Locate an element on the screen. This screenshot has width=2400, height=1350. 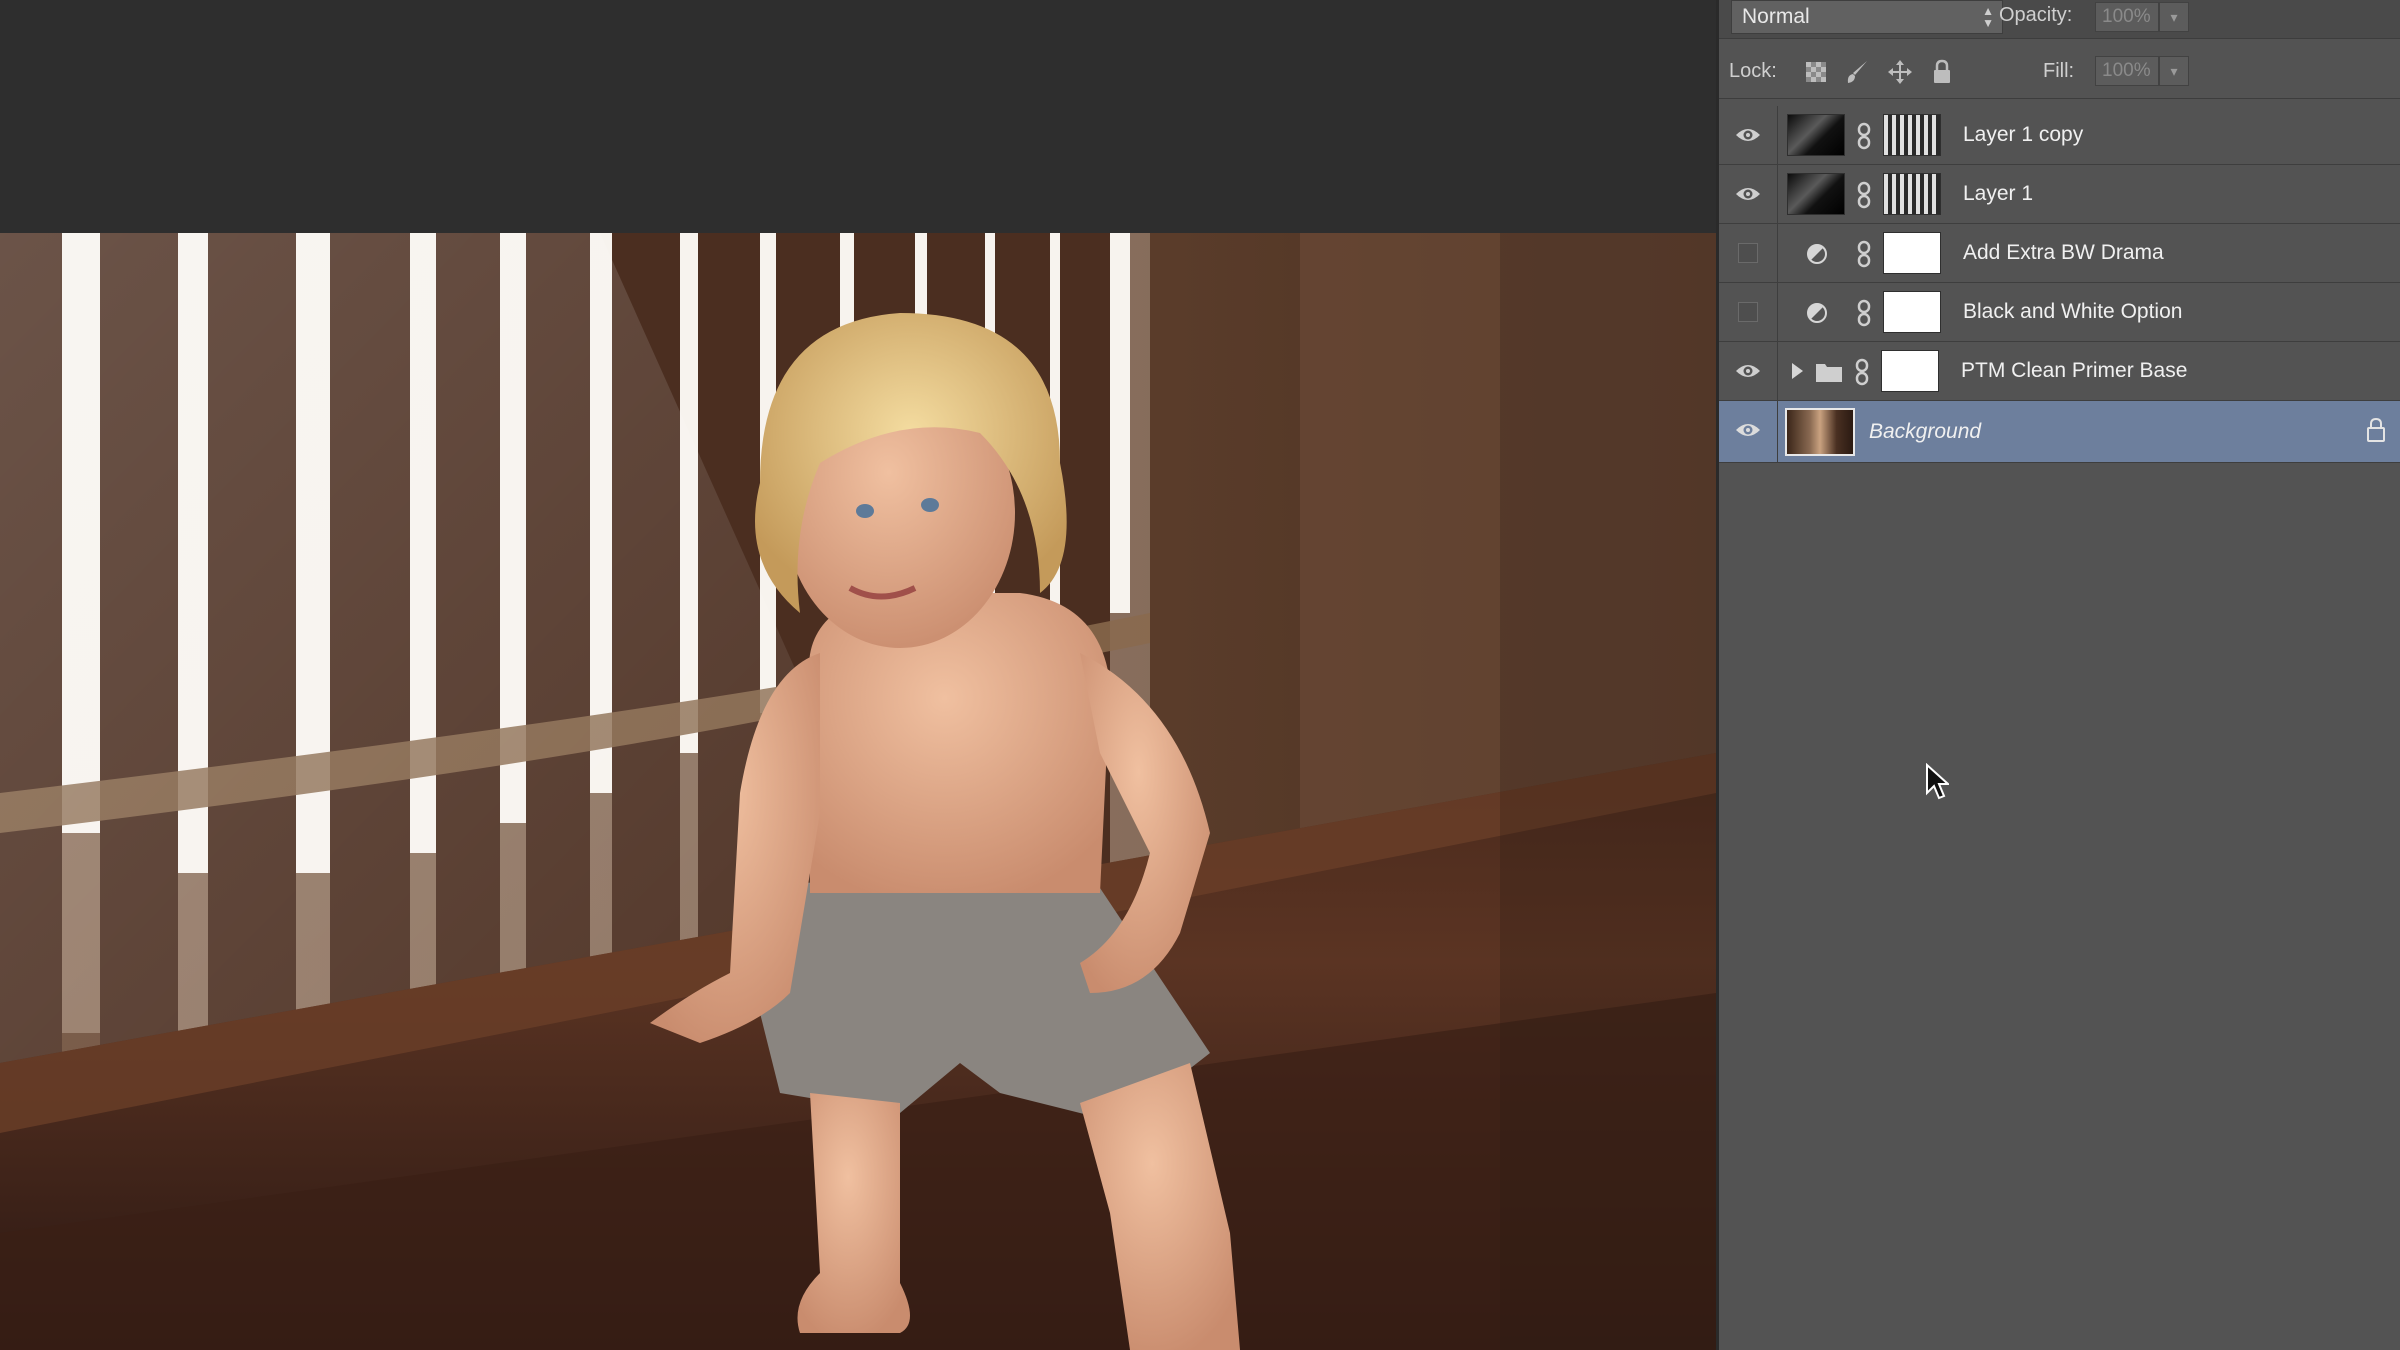
lock-label: Lock: is located at coordinates (1753, 71).